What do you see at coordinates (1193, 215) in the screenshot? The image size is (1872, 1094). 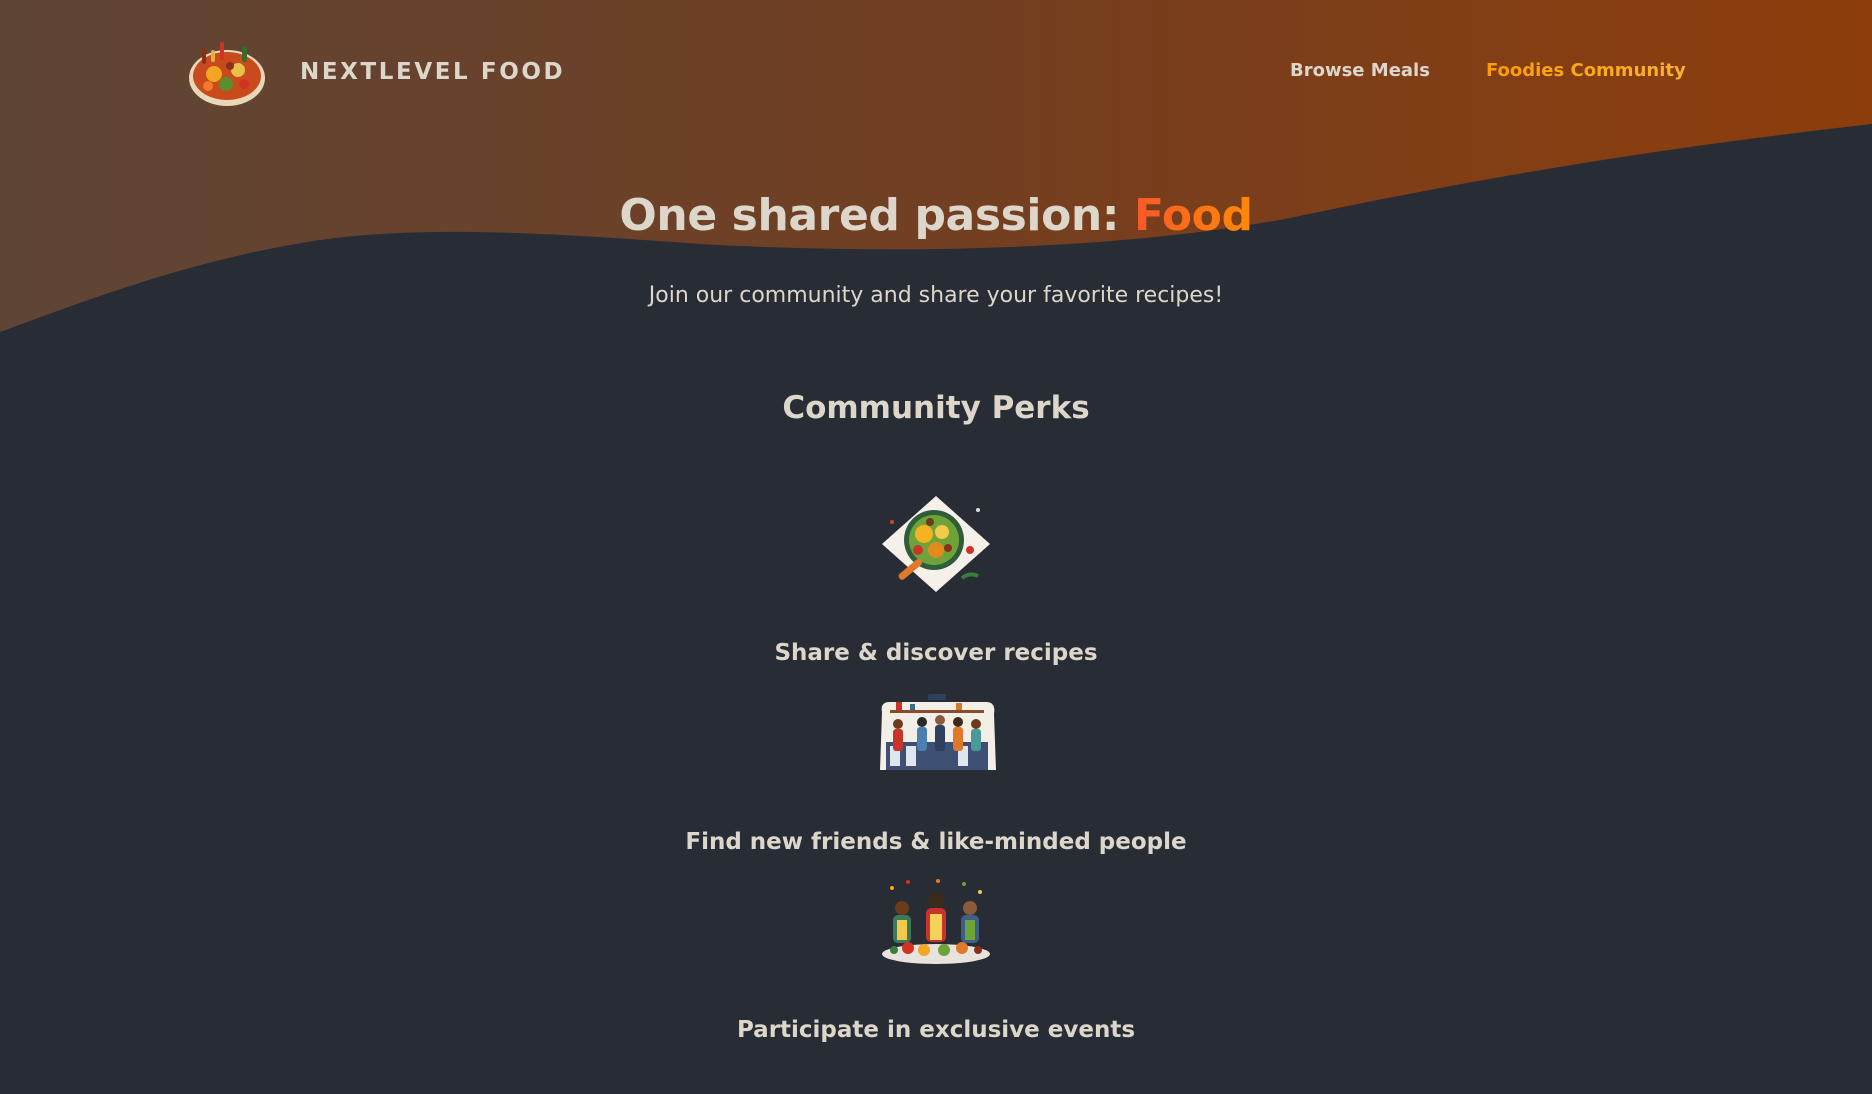 I see `hero-title-highlight: Food` at bounding box center [1193, 215].